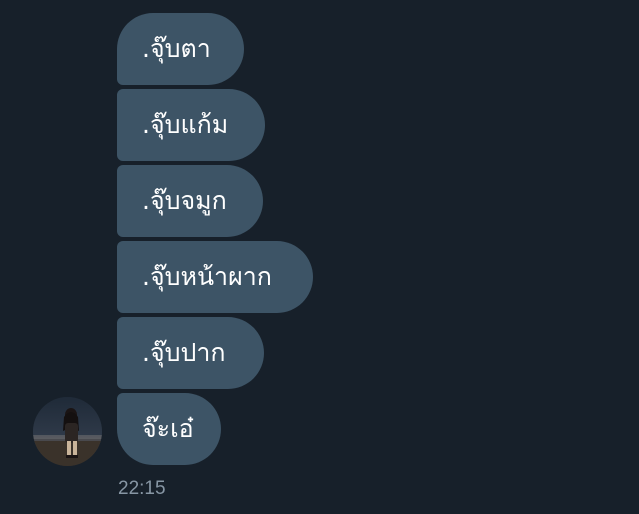 This screenshot has height=514, width=639. I want to click on message-bubble: จ๊ะเอ๋, so click(169, 429).